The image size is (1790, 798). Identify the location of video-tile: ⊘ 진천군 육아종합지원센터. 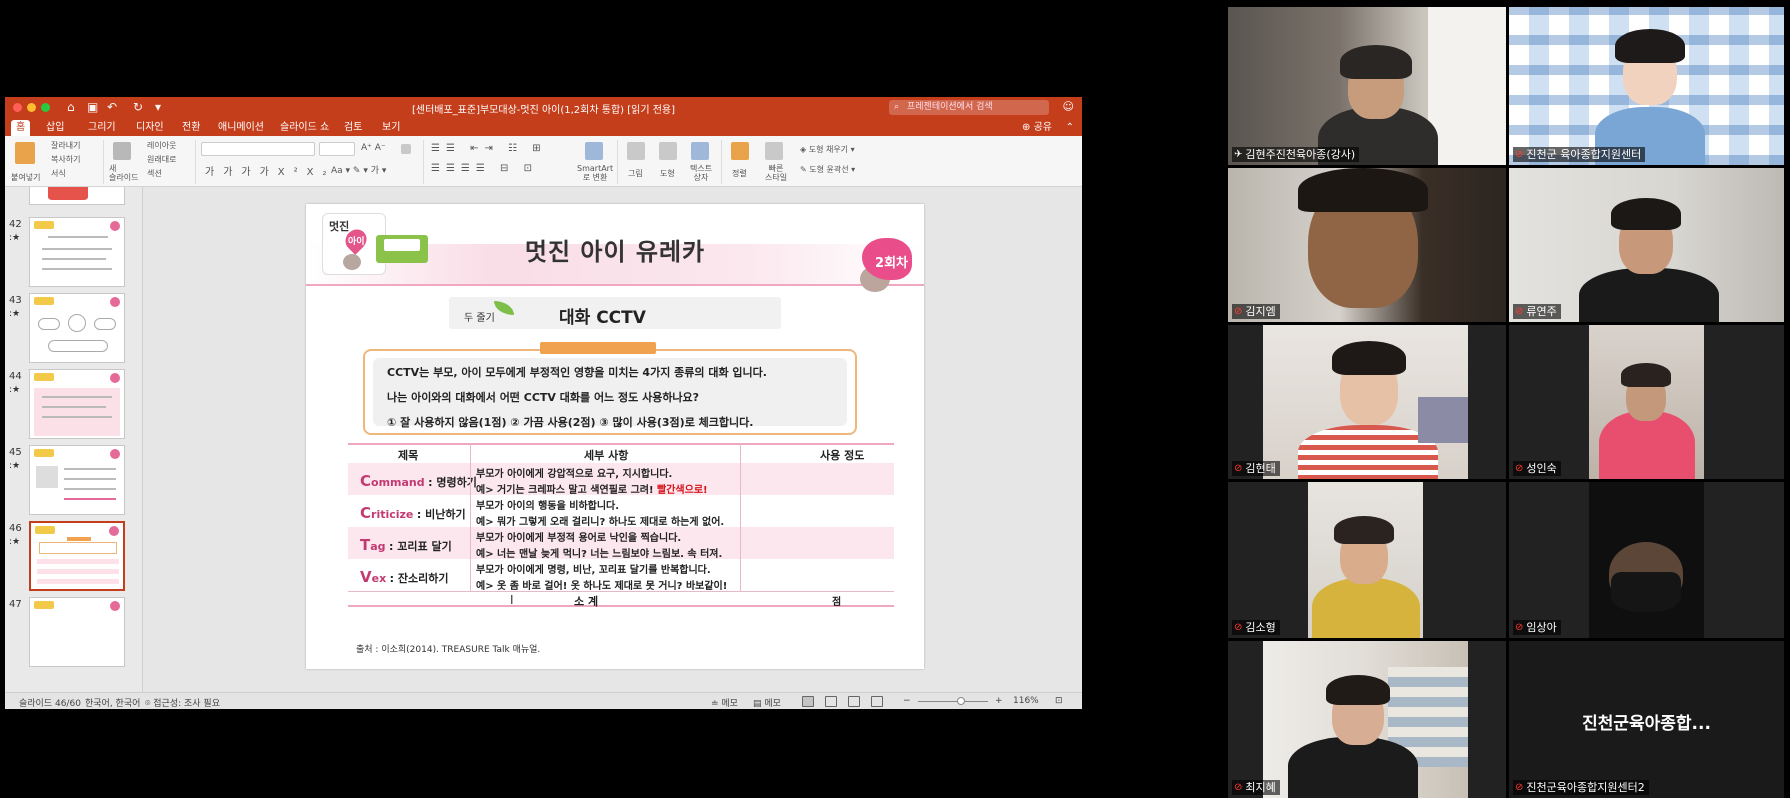
(1646, 86).